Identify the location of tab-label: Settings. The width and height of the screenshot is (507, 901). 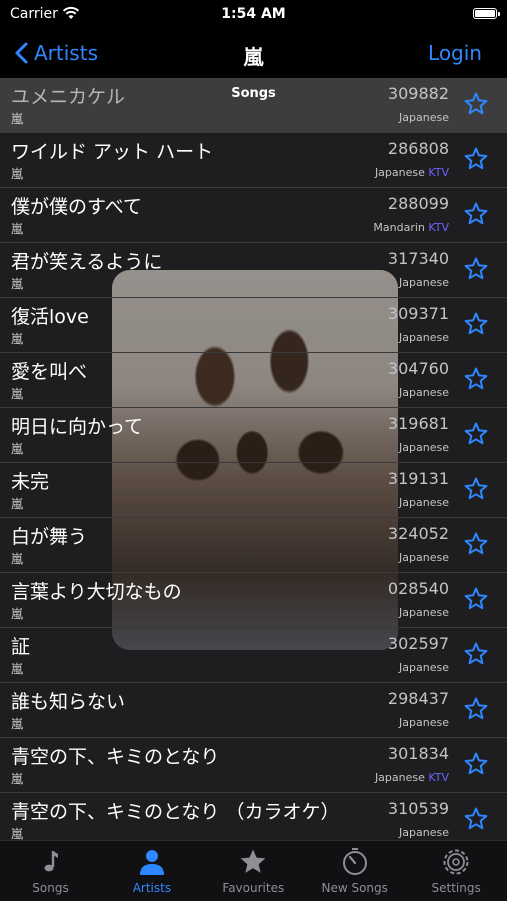
(456, 888).